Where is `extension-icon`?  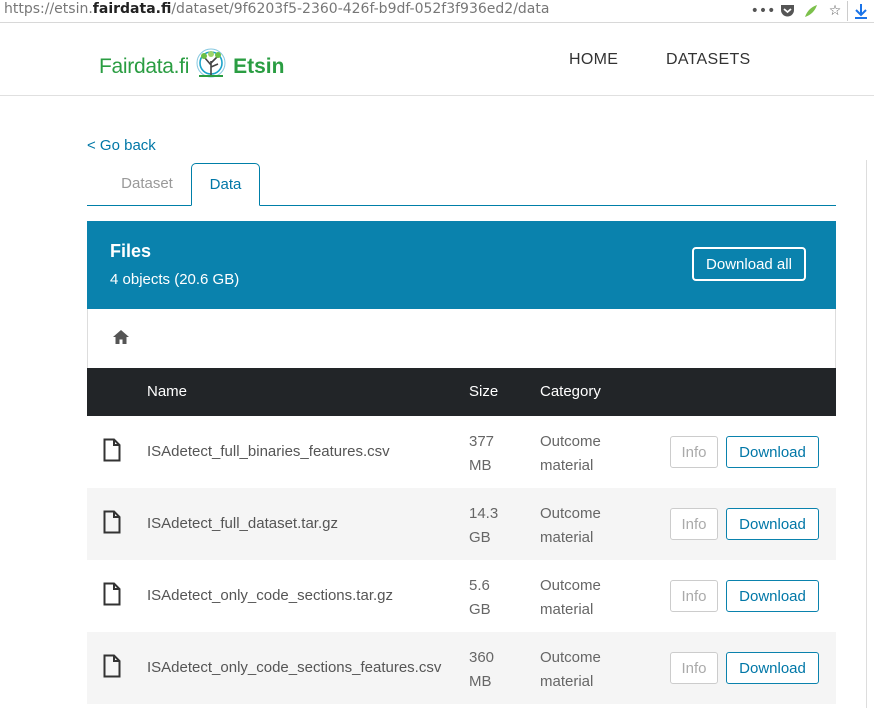
extension-icon is located at coordinates (811, 11).